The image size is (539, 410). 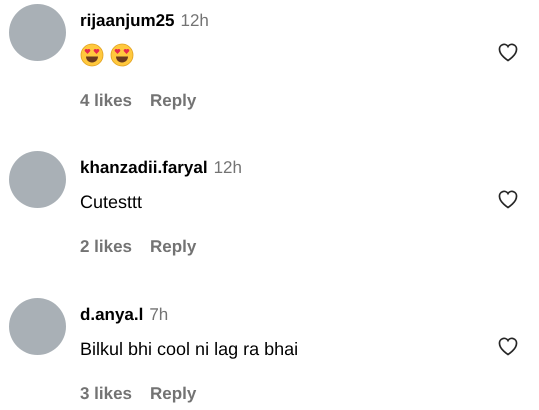 I want to click on likes-count: 2 likes, so click(x=106, y=247).